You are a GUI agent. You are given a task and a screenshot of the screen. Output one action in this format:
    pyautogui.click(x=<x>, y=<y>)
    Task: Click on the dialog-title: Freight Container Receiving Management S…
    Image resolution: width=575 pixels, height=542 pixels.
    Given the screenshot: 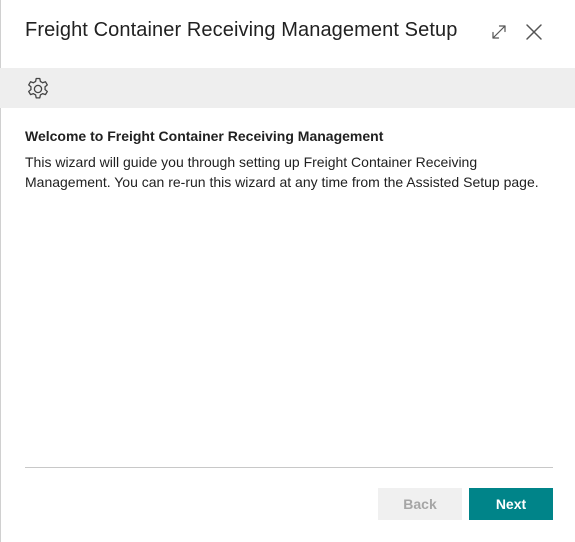 What is the action you would take?
    pyautogui.click(x=241, y=30)
    